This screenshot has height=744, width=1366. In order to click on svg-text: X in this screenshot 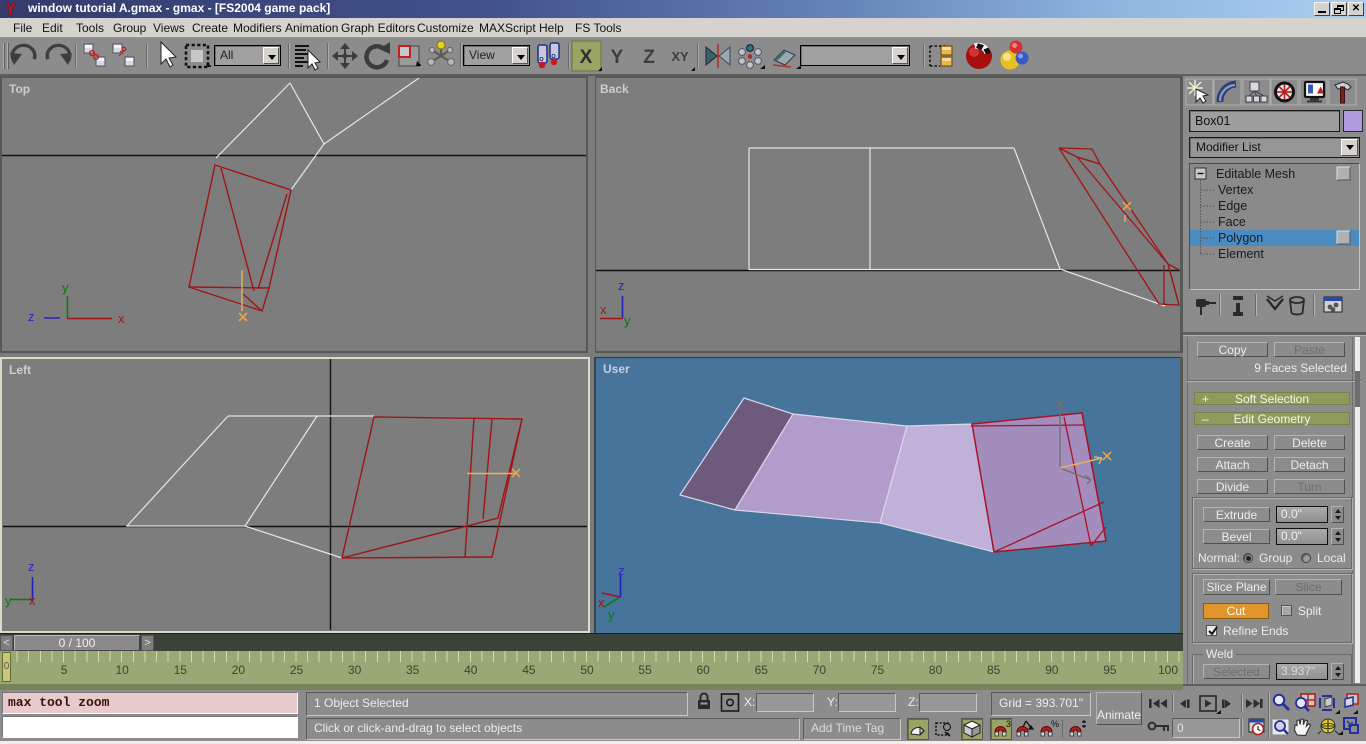, I will do `click(586, 57)`.